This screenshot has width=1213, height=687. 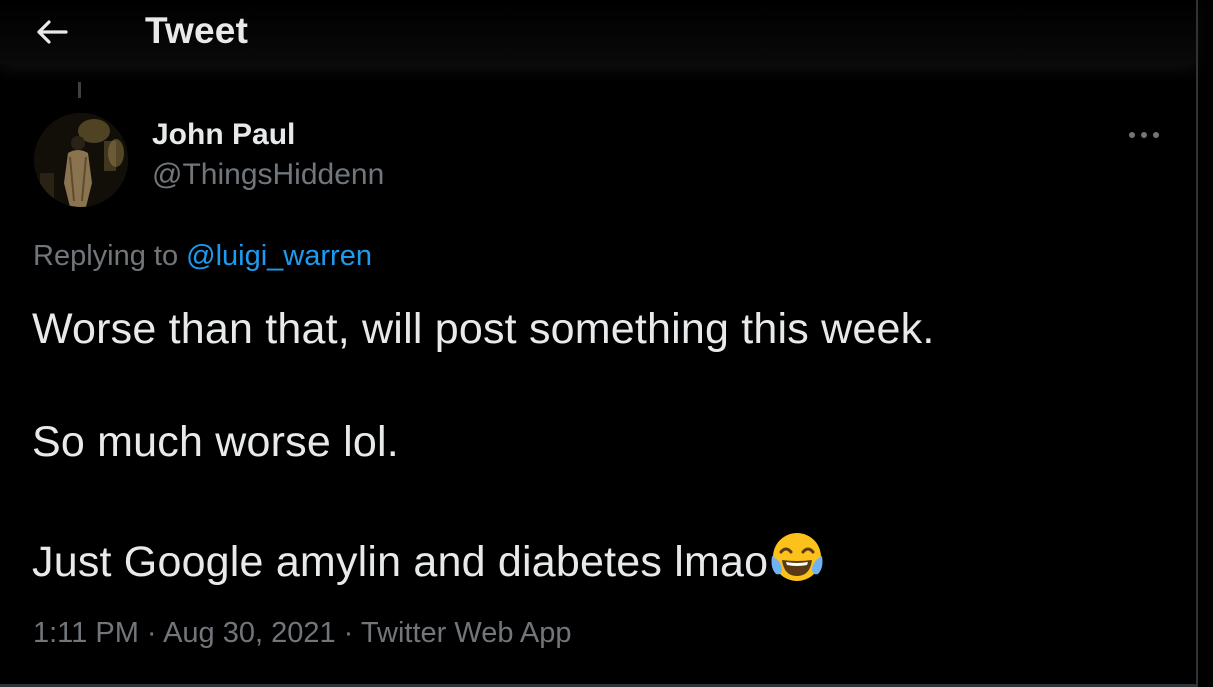 I want to click on tweet-metadata: 1:11 PM · Aug 30, 2021 · Twitter Web App, so click(x=302, y=633).